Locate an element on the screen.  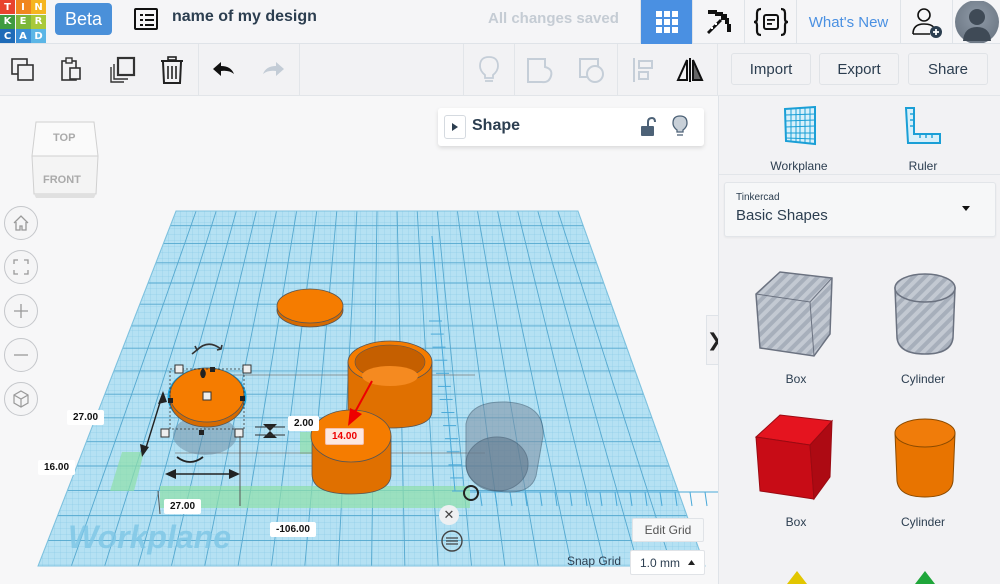
whats-new-link: What's New is located at coordinates (848, 22).